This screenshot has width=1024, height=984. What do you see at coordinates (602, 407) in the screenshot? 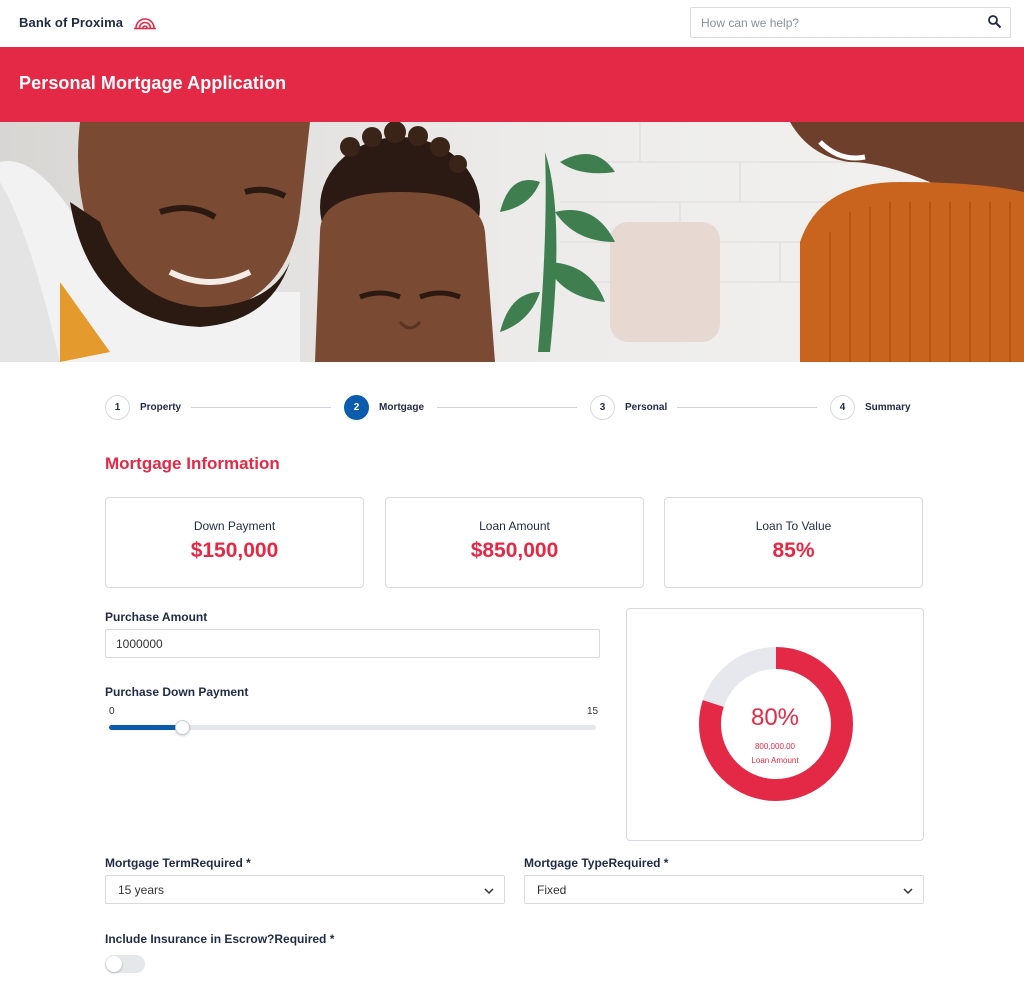
I see `step-number: 3` at bounding box center [602, 407].